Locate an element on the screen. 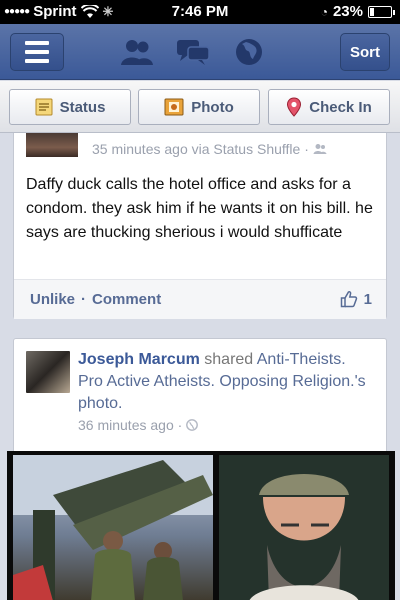  lock-rotation-icon: ◔ is located at coordinates (324, 11).